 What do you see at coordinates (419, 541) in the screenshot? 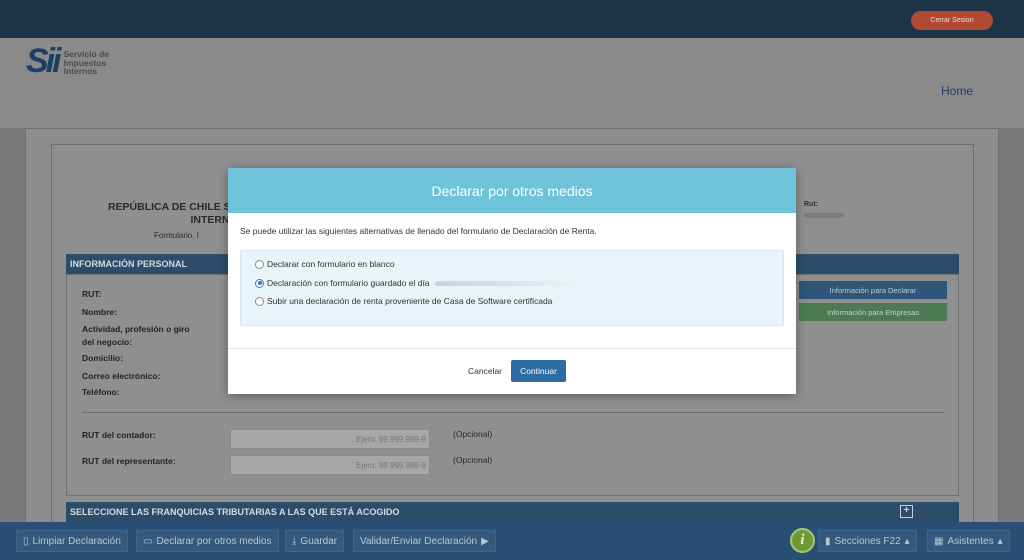
I see `validar-label: Validar/Enviar Declaración` at bounding box center [419, 541].